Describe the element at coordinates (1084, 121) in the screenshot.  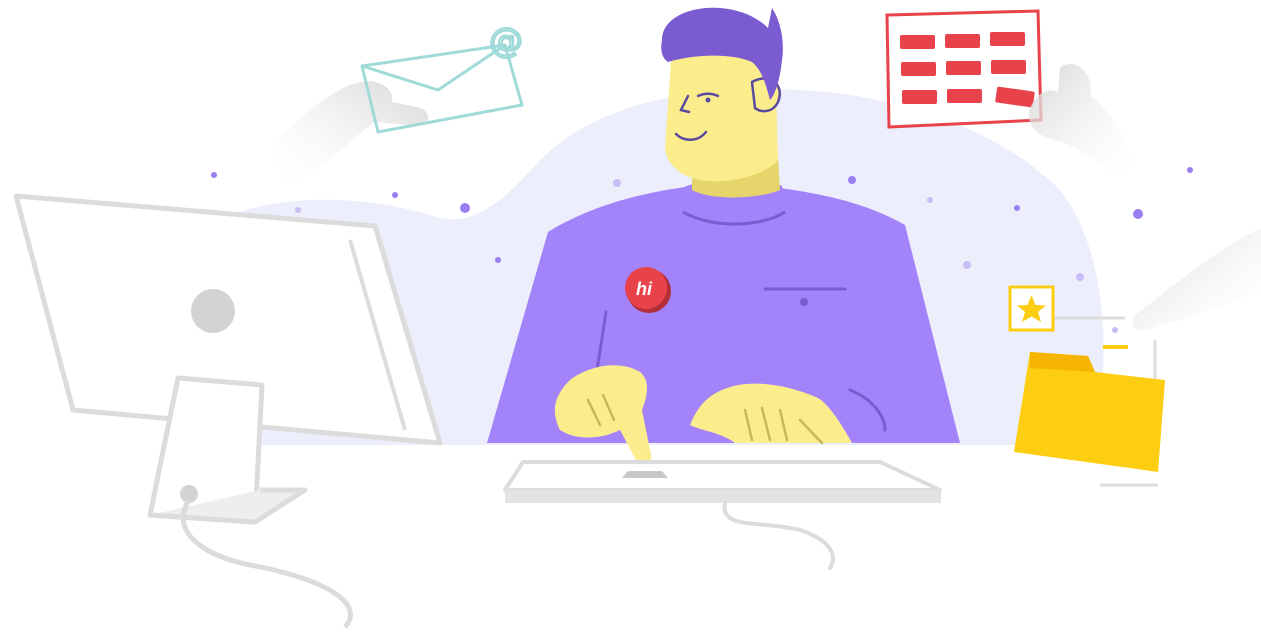
I see `right-top-hand-shape` at that location.